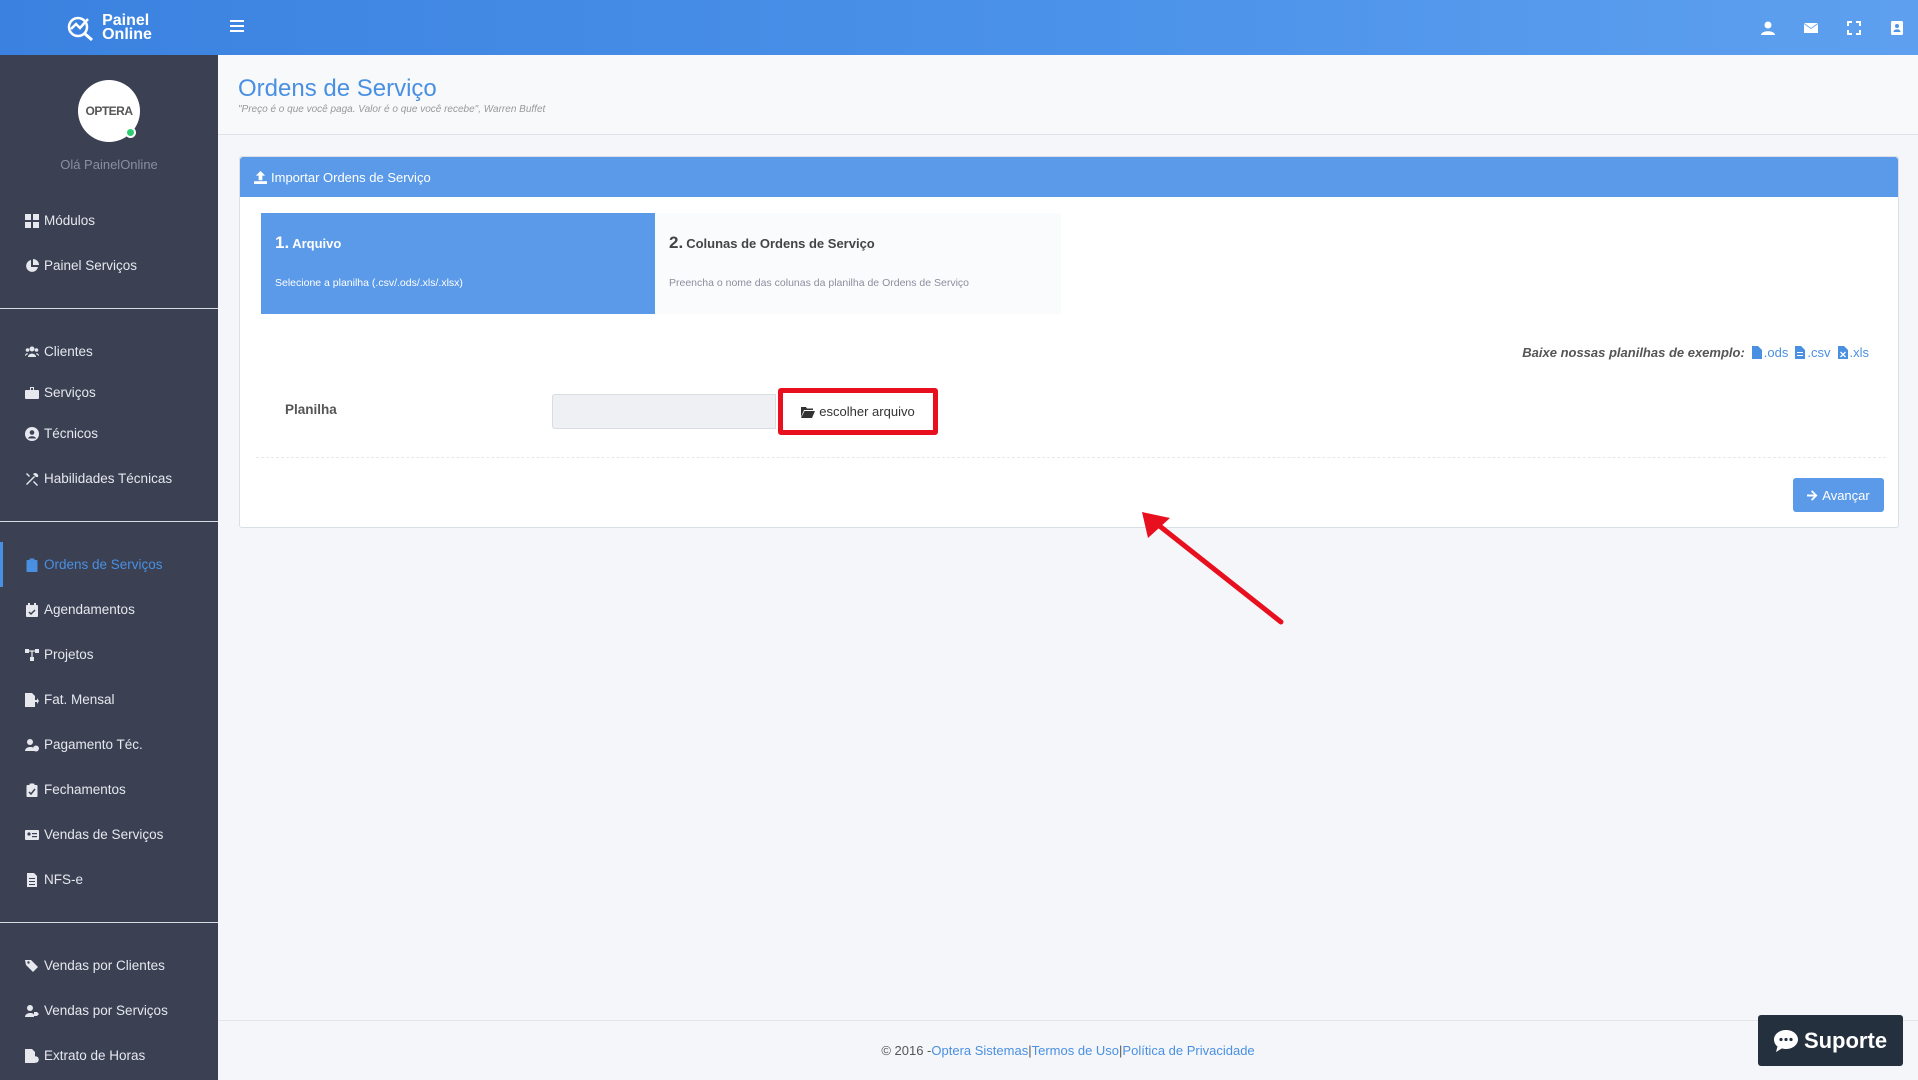 The image size is (1918, 1080). I want to click on user-clock-icon, so click(32, 744).